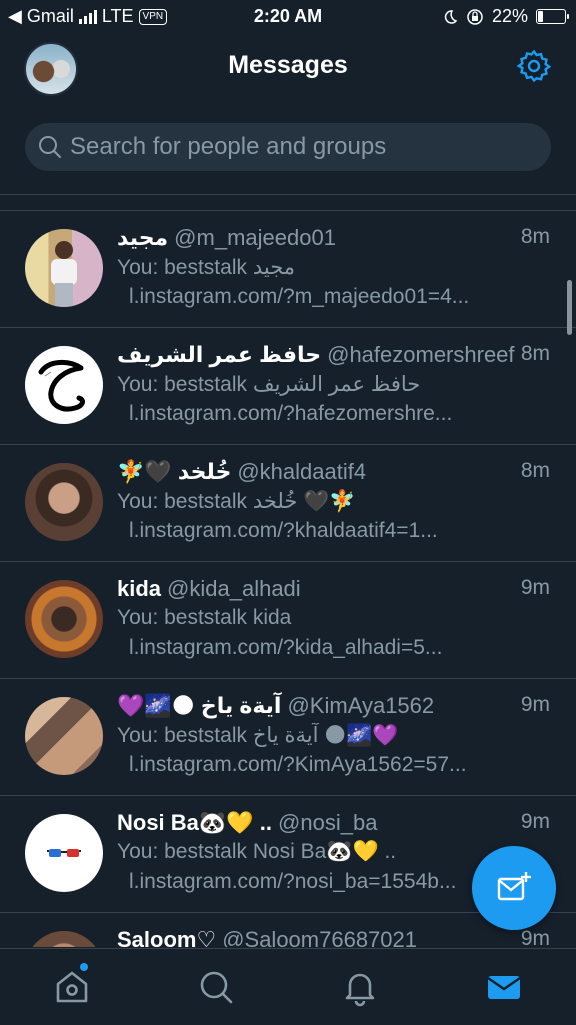  I want to click on notification-dot, so click(84, 967).